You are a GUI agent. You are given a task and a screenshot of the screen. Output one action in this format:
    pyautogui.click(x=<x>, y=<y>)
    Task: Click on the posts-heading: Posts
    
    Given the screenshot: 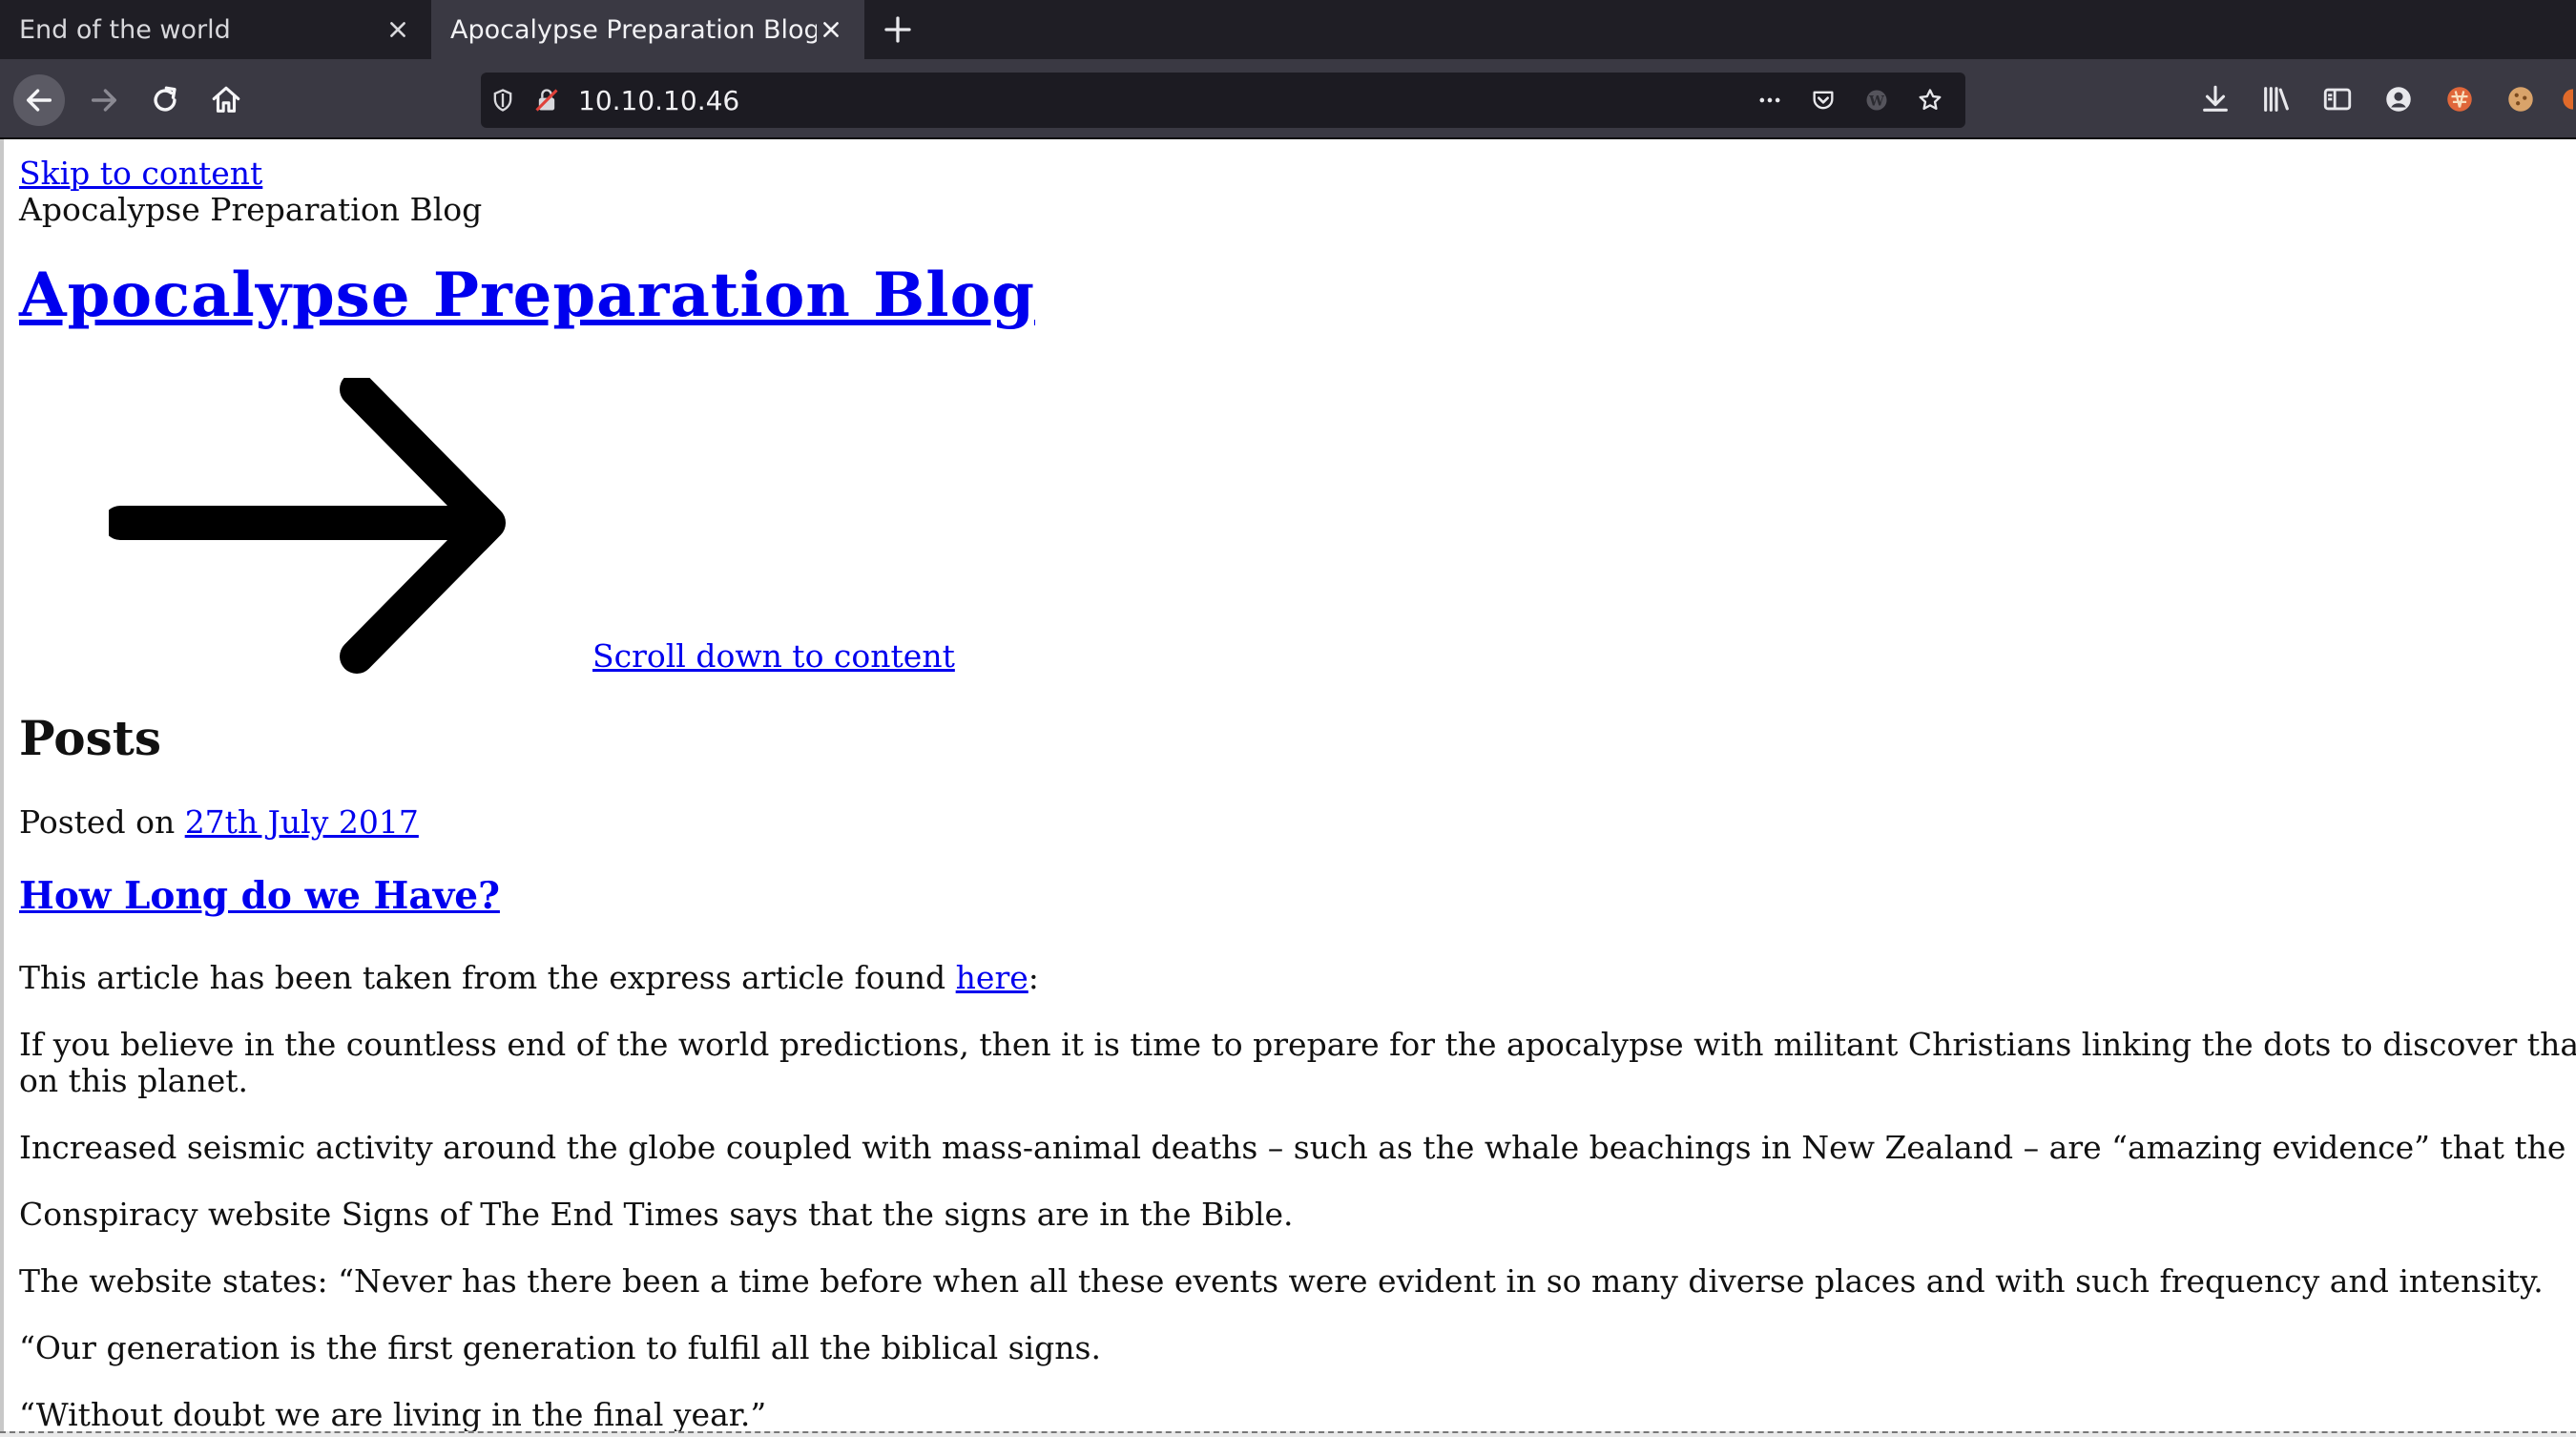 What is the action you would take?
    pyautogui.click(x=90, y=738)
    